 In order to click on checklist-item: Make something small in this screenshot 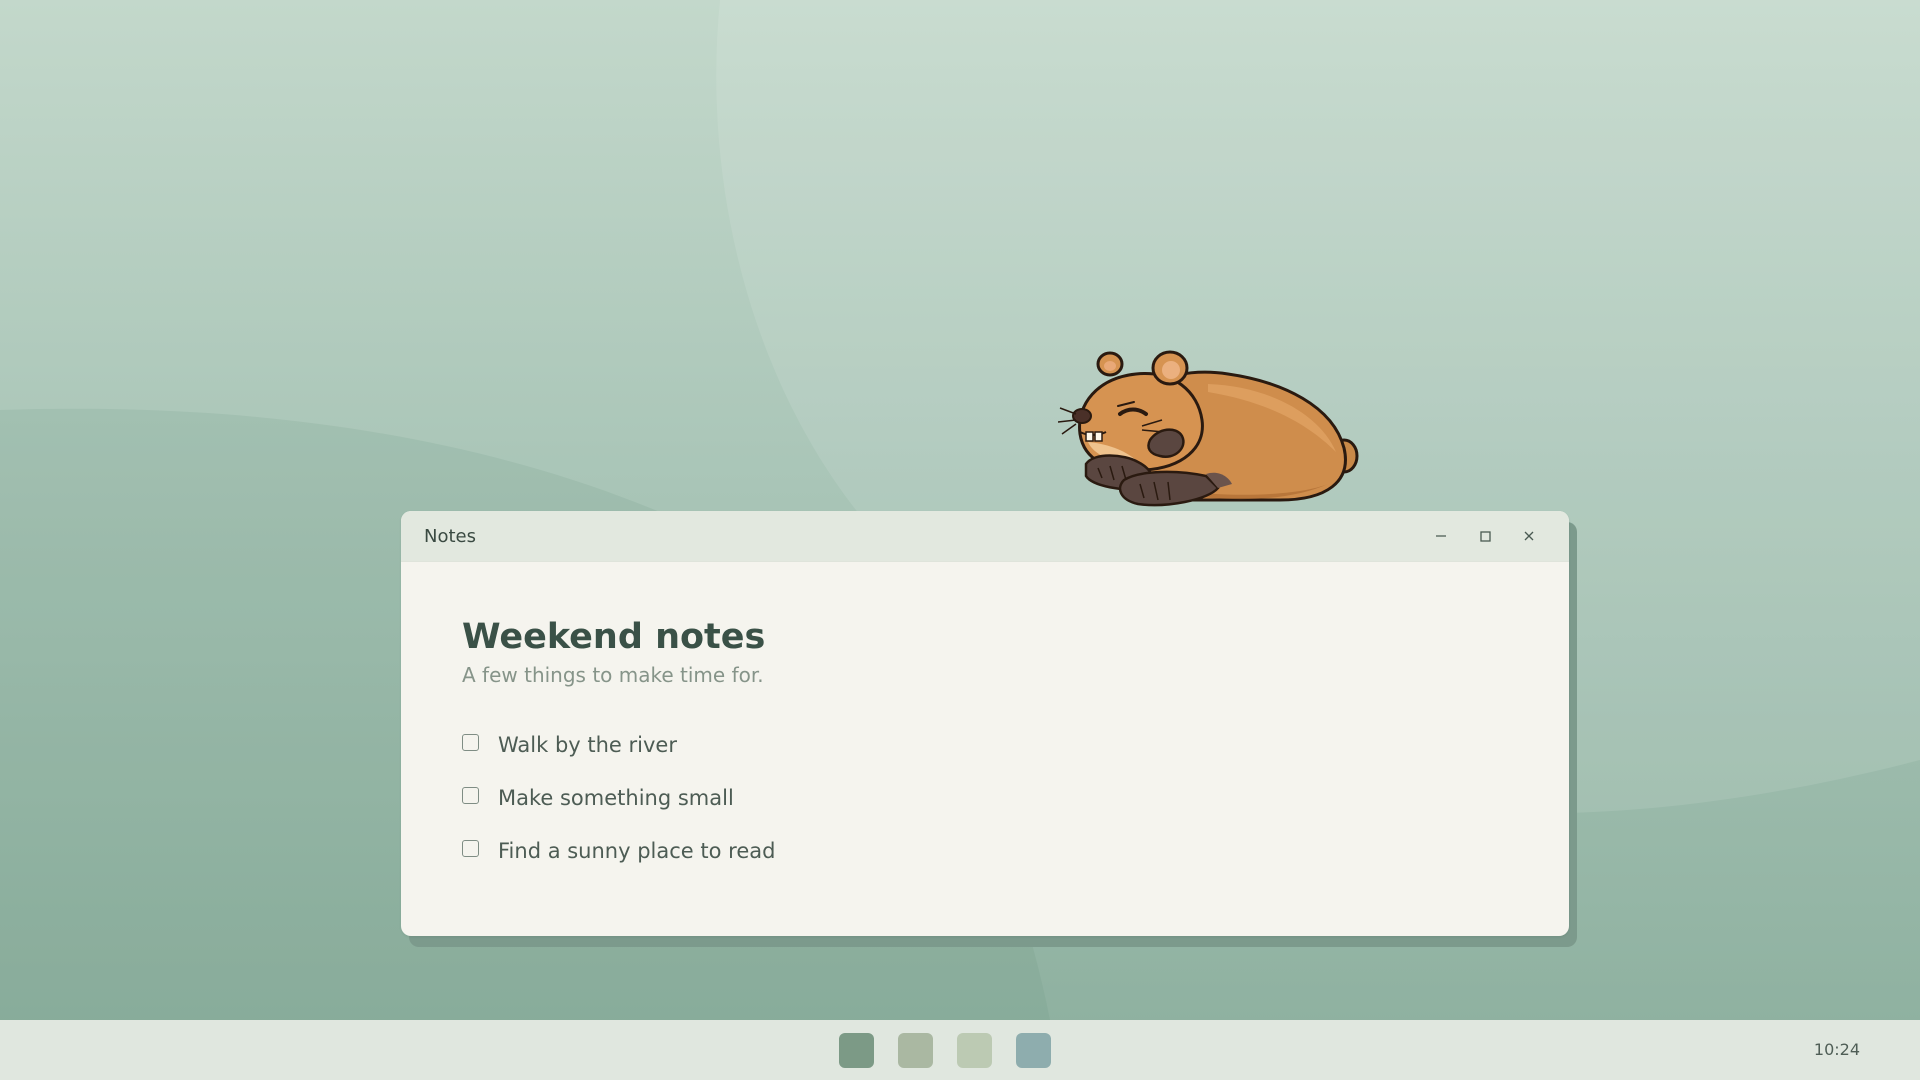, I will do `click(985, 797)`.